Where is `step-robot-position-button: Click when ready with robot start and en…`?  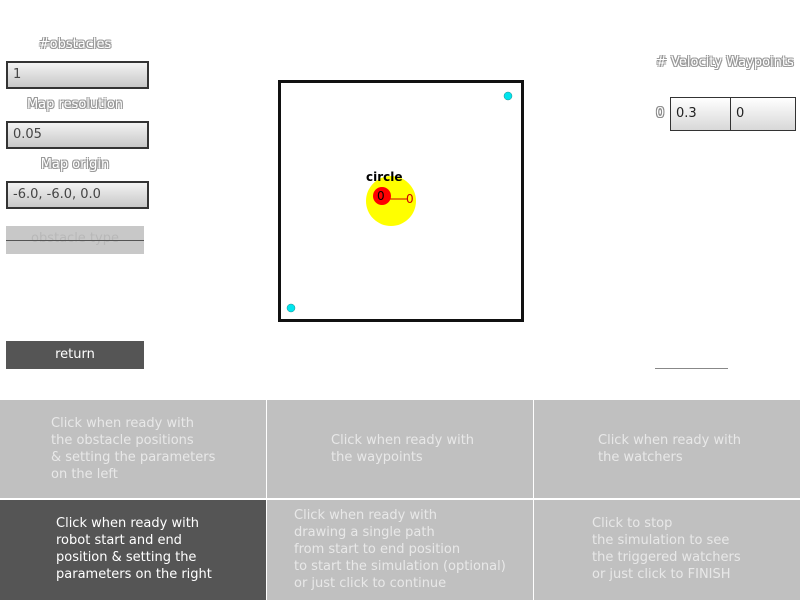
step-robot-position-button: Click when ready with robot start and en… is located at coordinates (133, 550).